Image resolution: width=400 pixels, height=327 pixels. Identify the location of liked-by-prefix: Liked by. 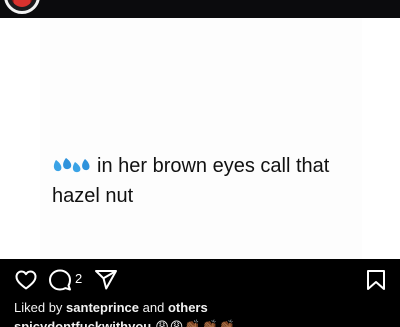
(38, 307).